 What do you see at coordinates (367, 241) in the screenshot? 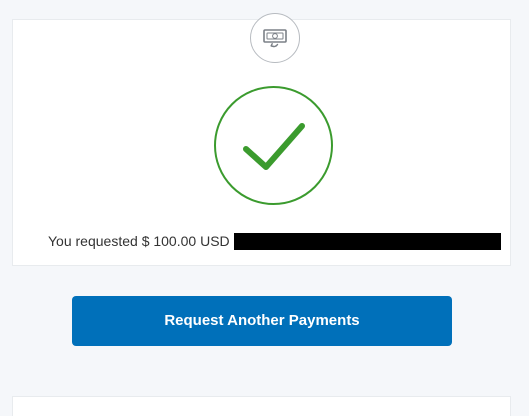
I see `recipient-redaction` at bounding box center [367, 241].